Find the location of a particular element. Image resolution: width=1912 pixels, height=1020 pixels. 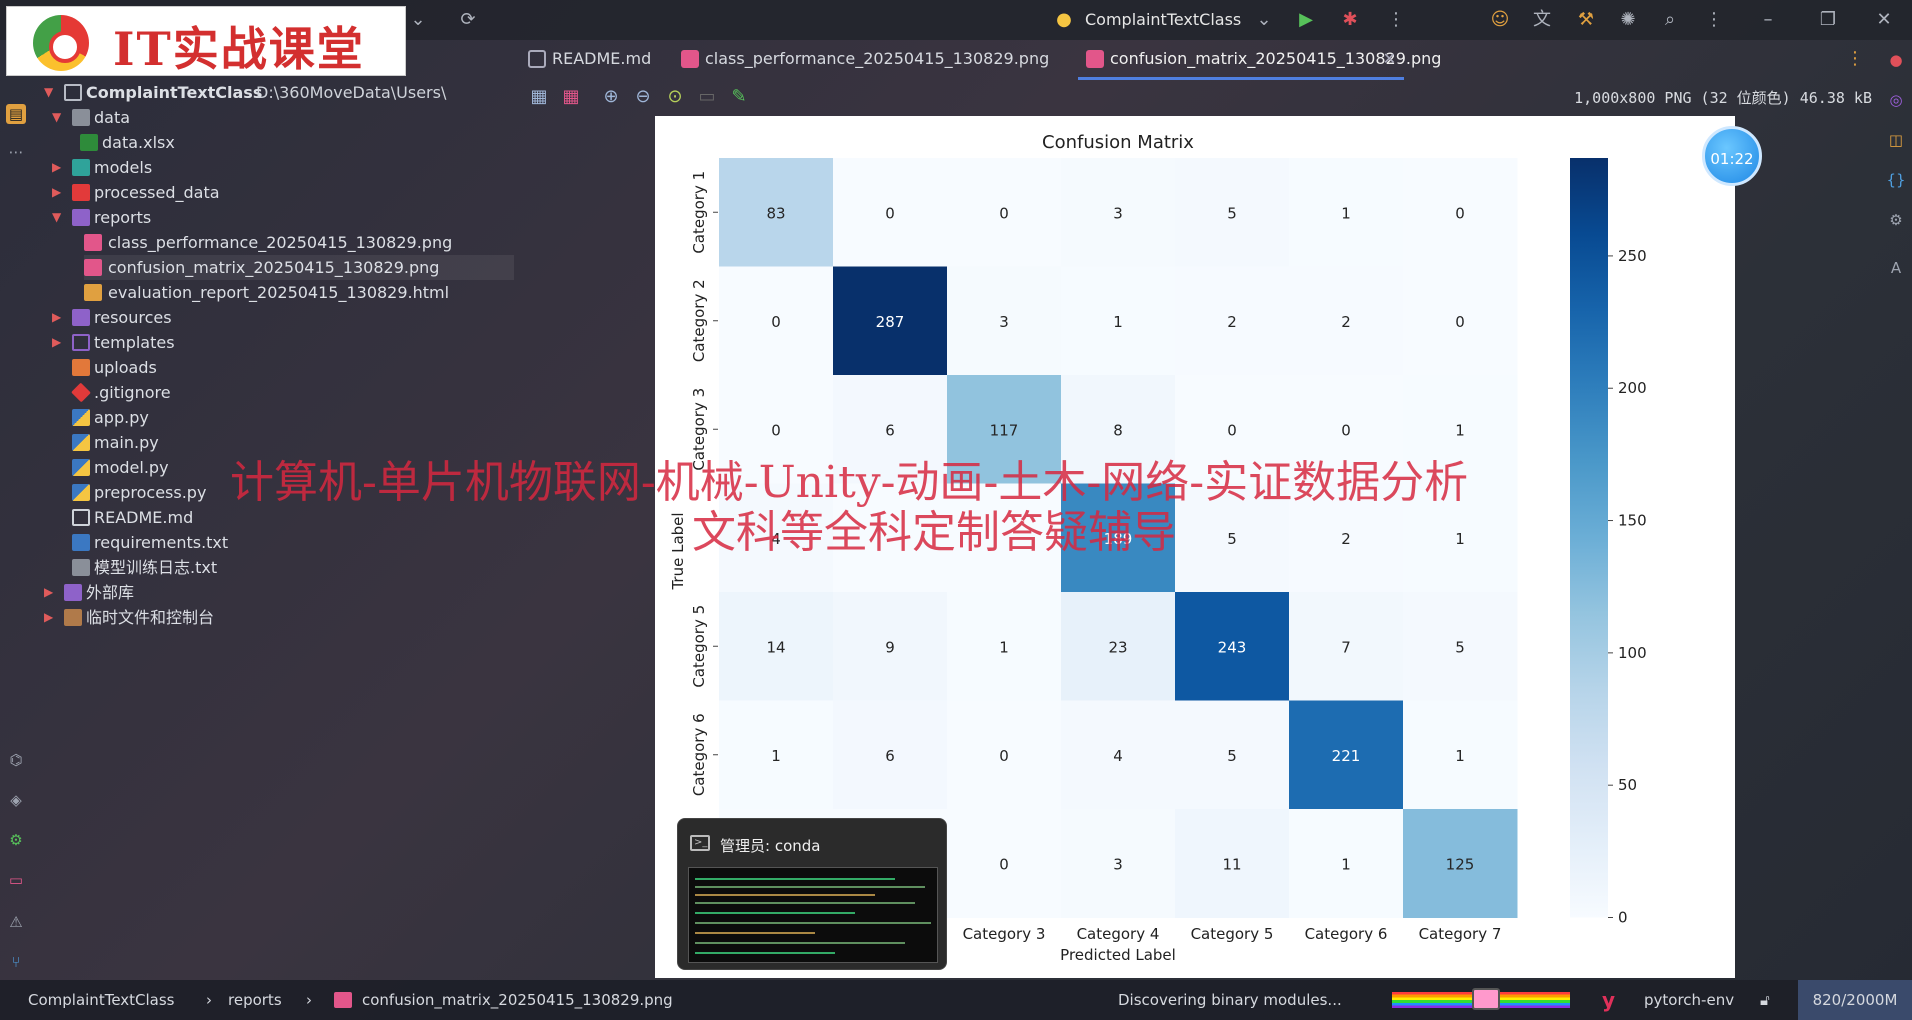

cell-value-label: 4 is located at coordinates (776, 539).